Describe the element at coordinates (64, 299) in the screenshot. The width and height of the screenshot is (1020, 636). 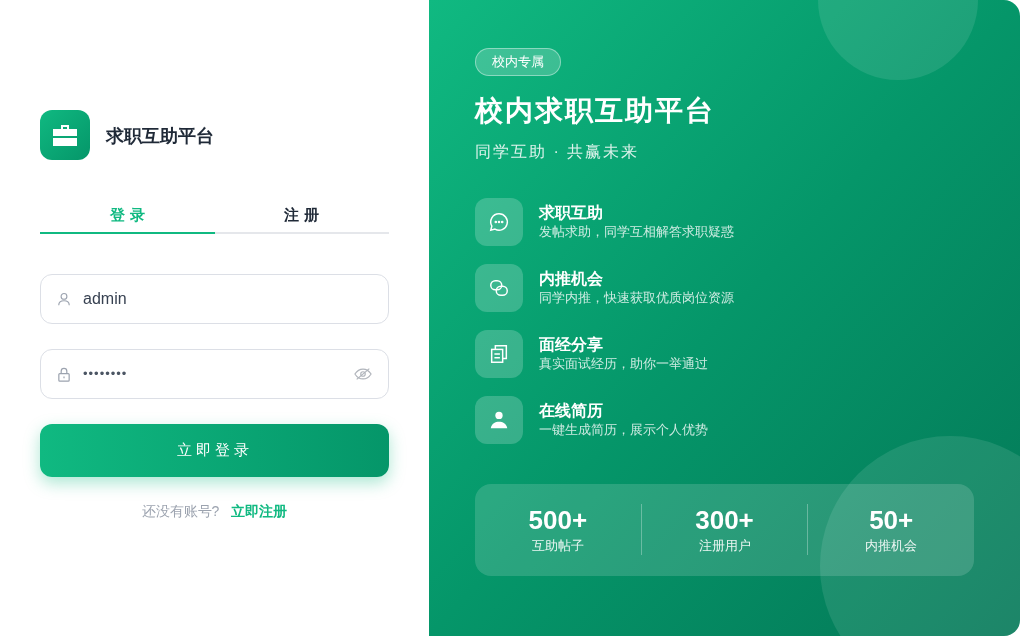
I see `user-icon` at that location.